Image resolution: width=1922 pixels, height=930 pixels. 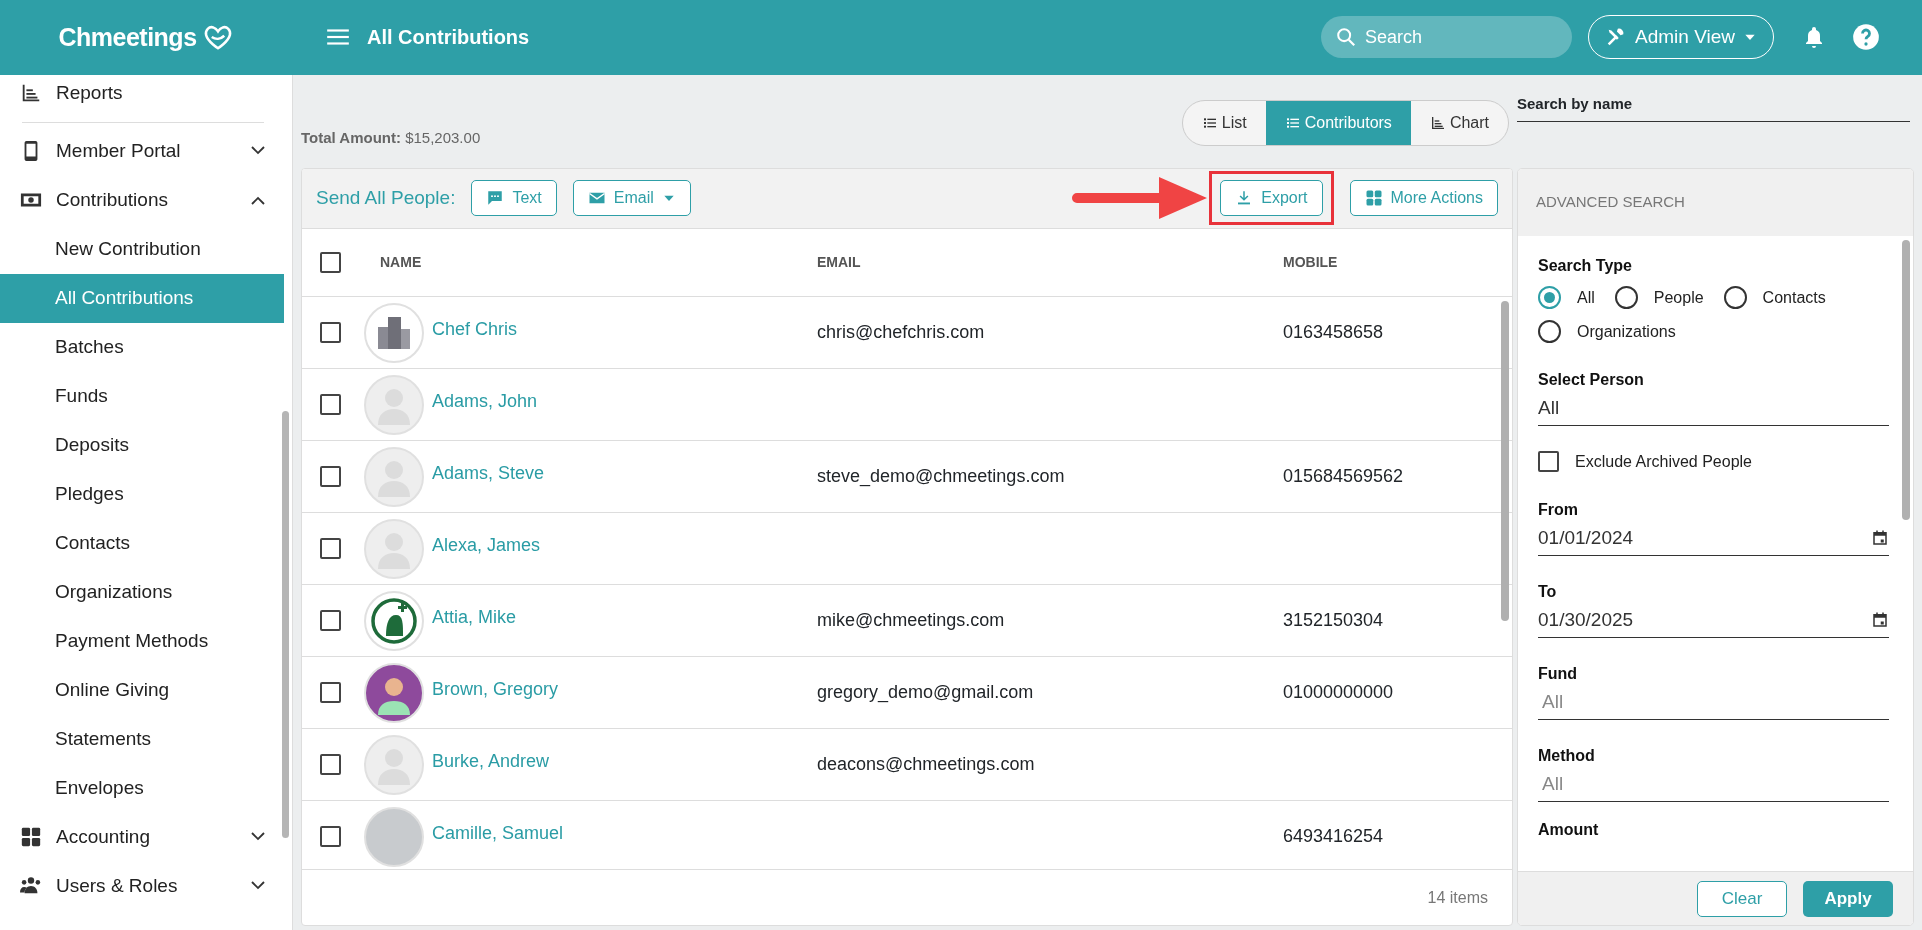 What do you see at coordinates (839, 262) in the screenshot?
I see `column-header: EMAIL` at bounding box center [839, 262].